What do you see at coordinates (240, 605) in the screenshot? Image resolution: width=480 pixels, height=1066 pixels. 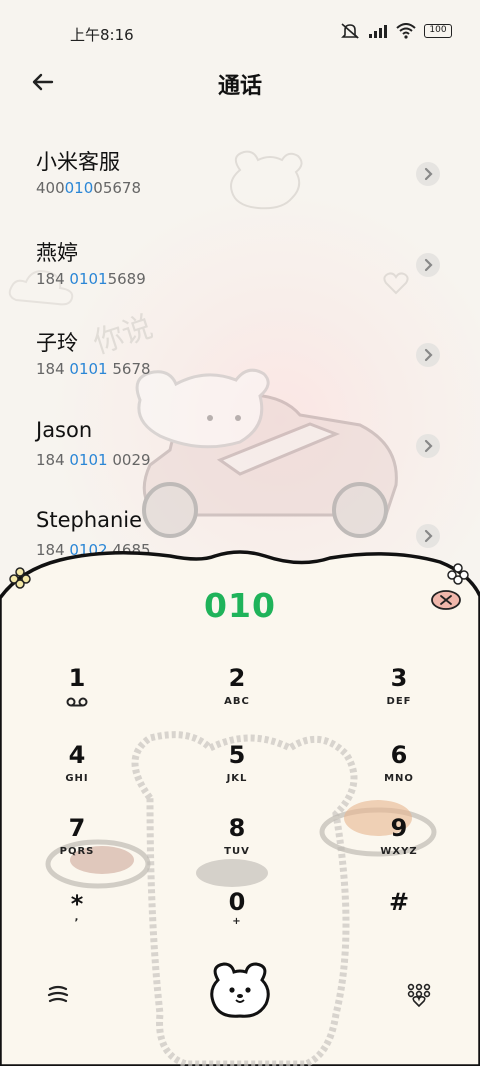 I see `typed-number: 010` at bounding box center [240, 605].